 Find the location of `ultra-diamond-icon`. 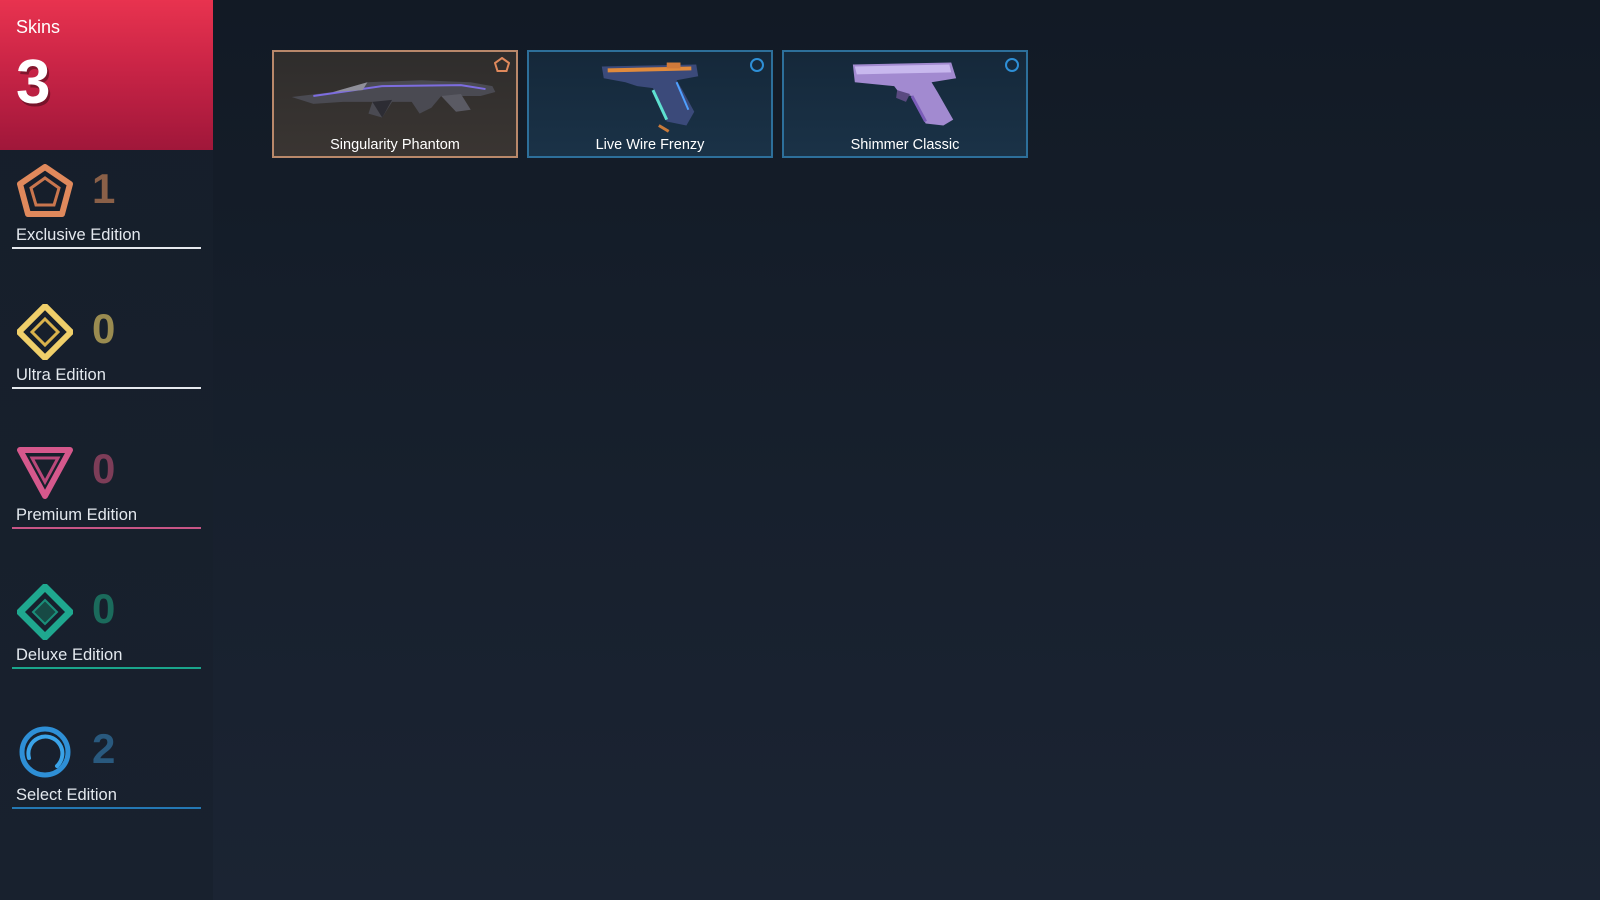

ultra-diamond-icon is located at coordinates (45, 332).